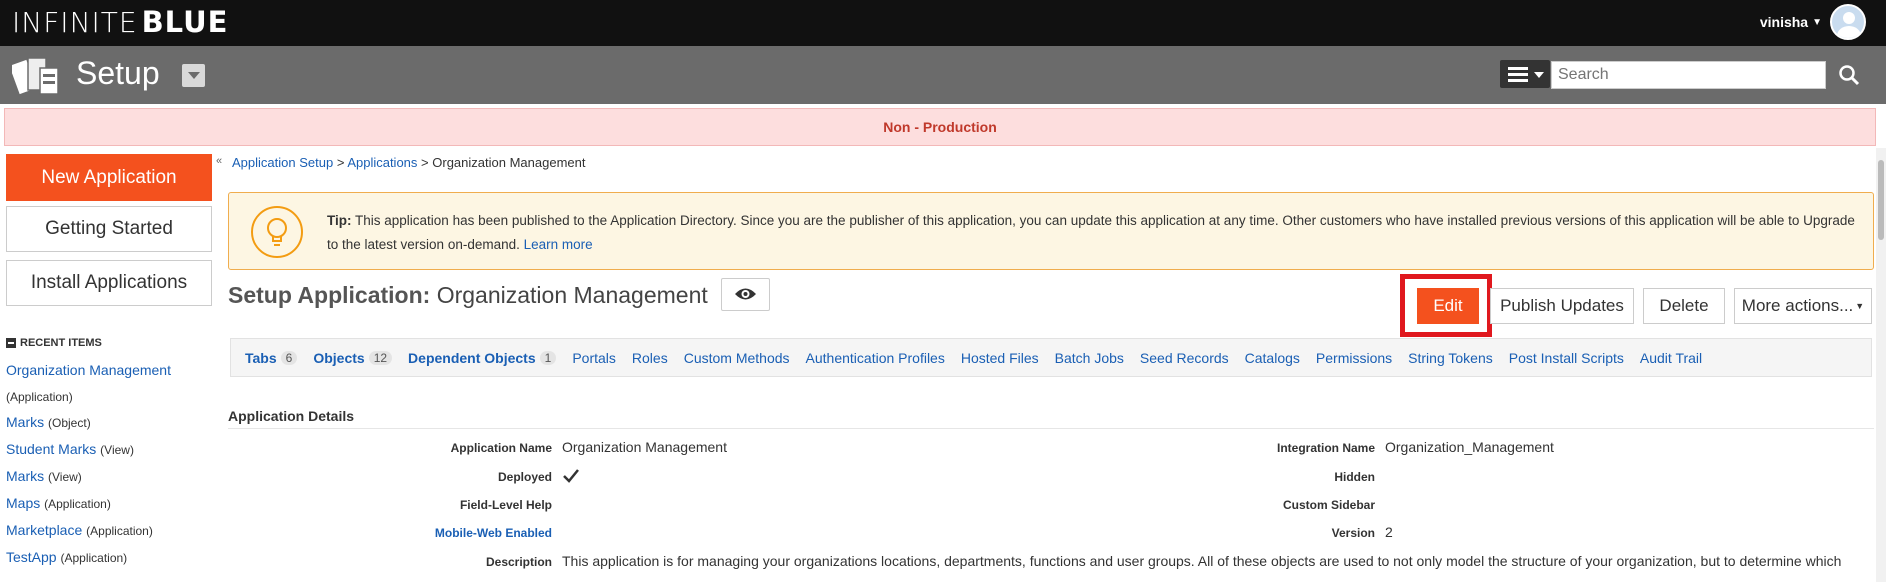 The height and width of the screenshot is (582, 1886). What do you see at coordinates (1051, 428) in the screenshot?
I see `section-divider` at bounding box center [1051, 428].